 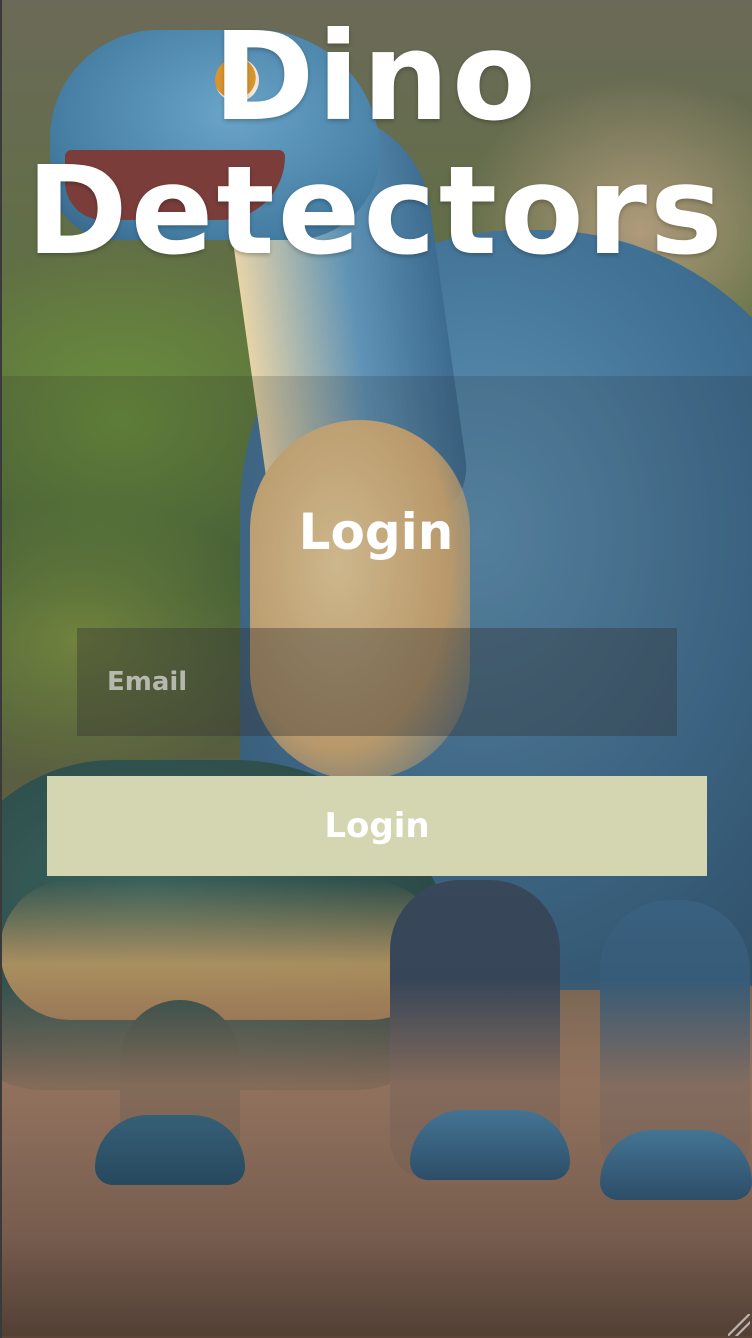 What do you see at coordinates (377, 682) in the screenshot?
I see `email-field` at bounding box center [377, 682].